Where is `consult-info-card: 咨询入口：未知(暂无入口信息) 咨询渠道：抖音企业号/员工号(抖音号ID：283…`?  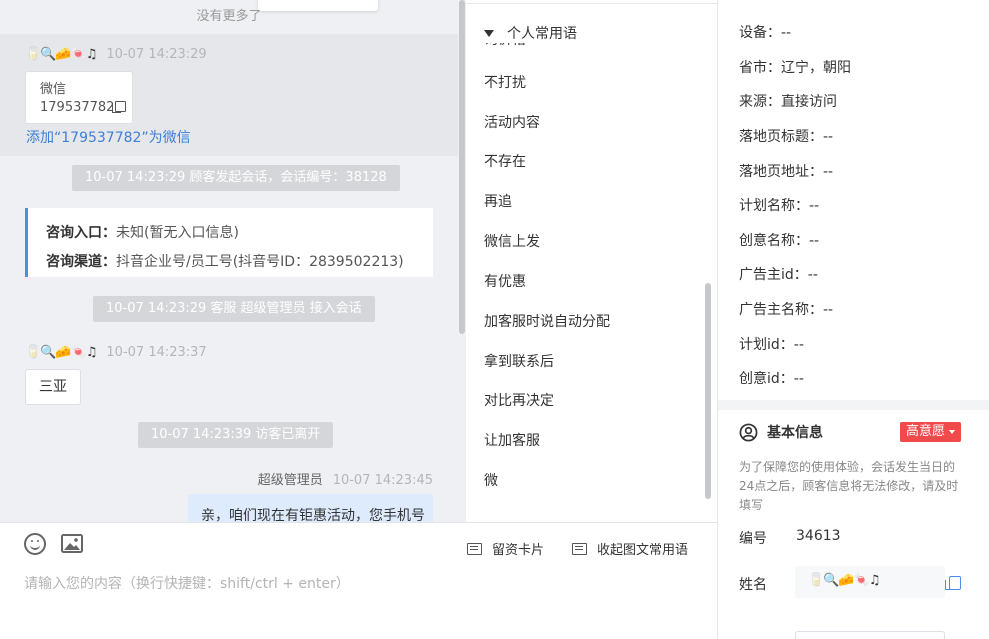 consult-info-card: 咨询入口：未知(暂无入口信息) 咨询渠道：抖音企业号/员工号(抖音号ID：283… is located at coordinates (229, 242).